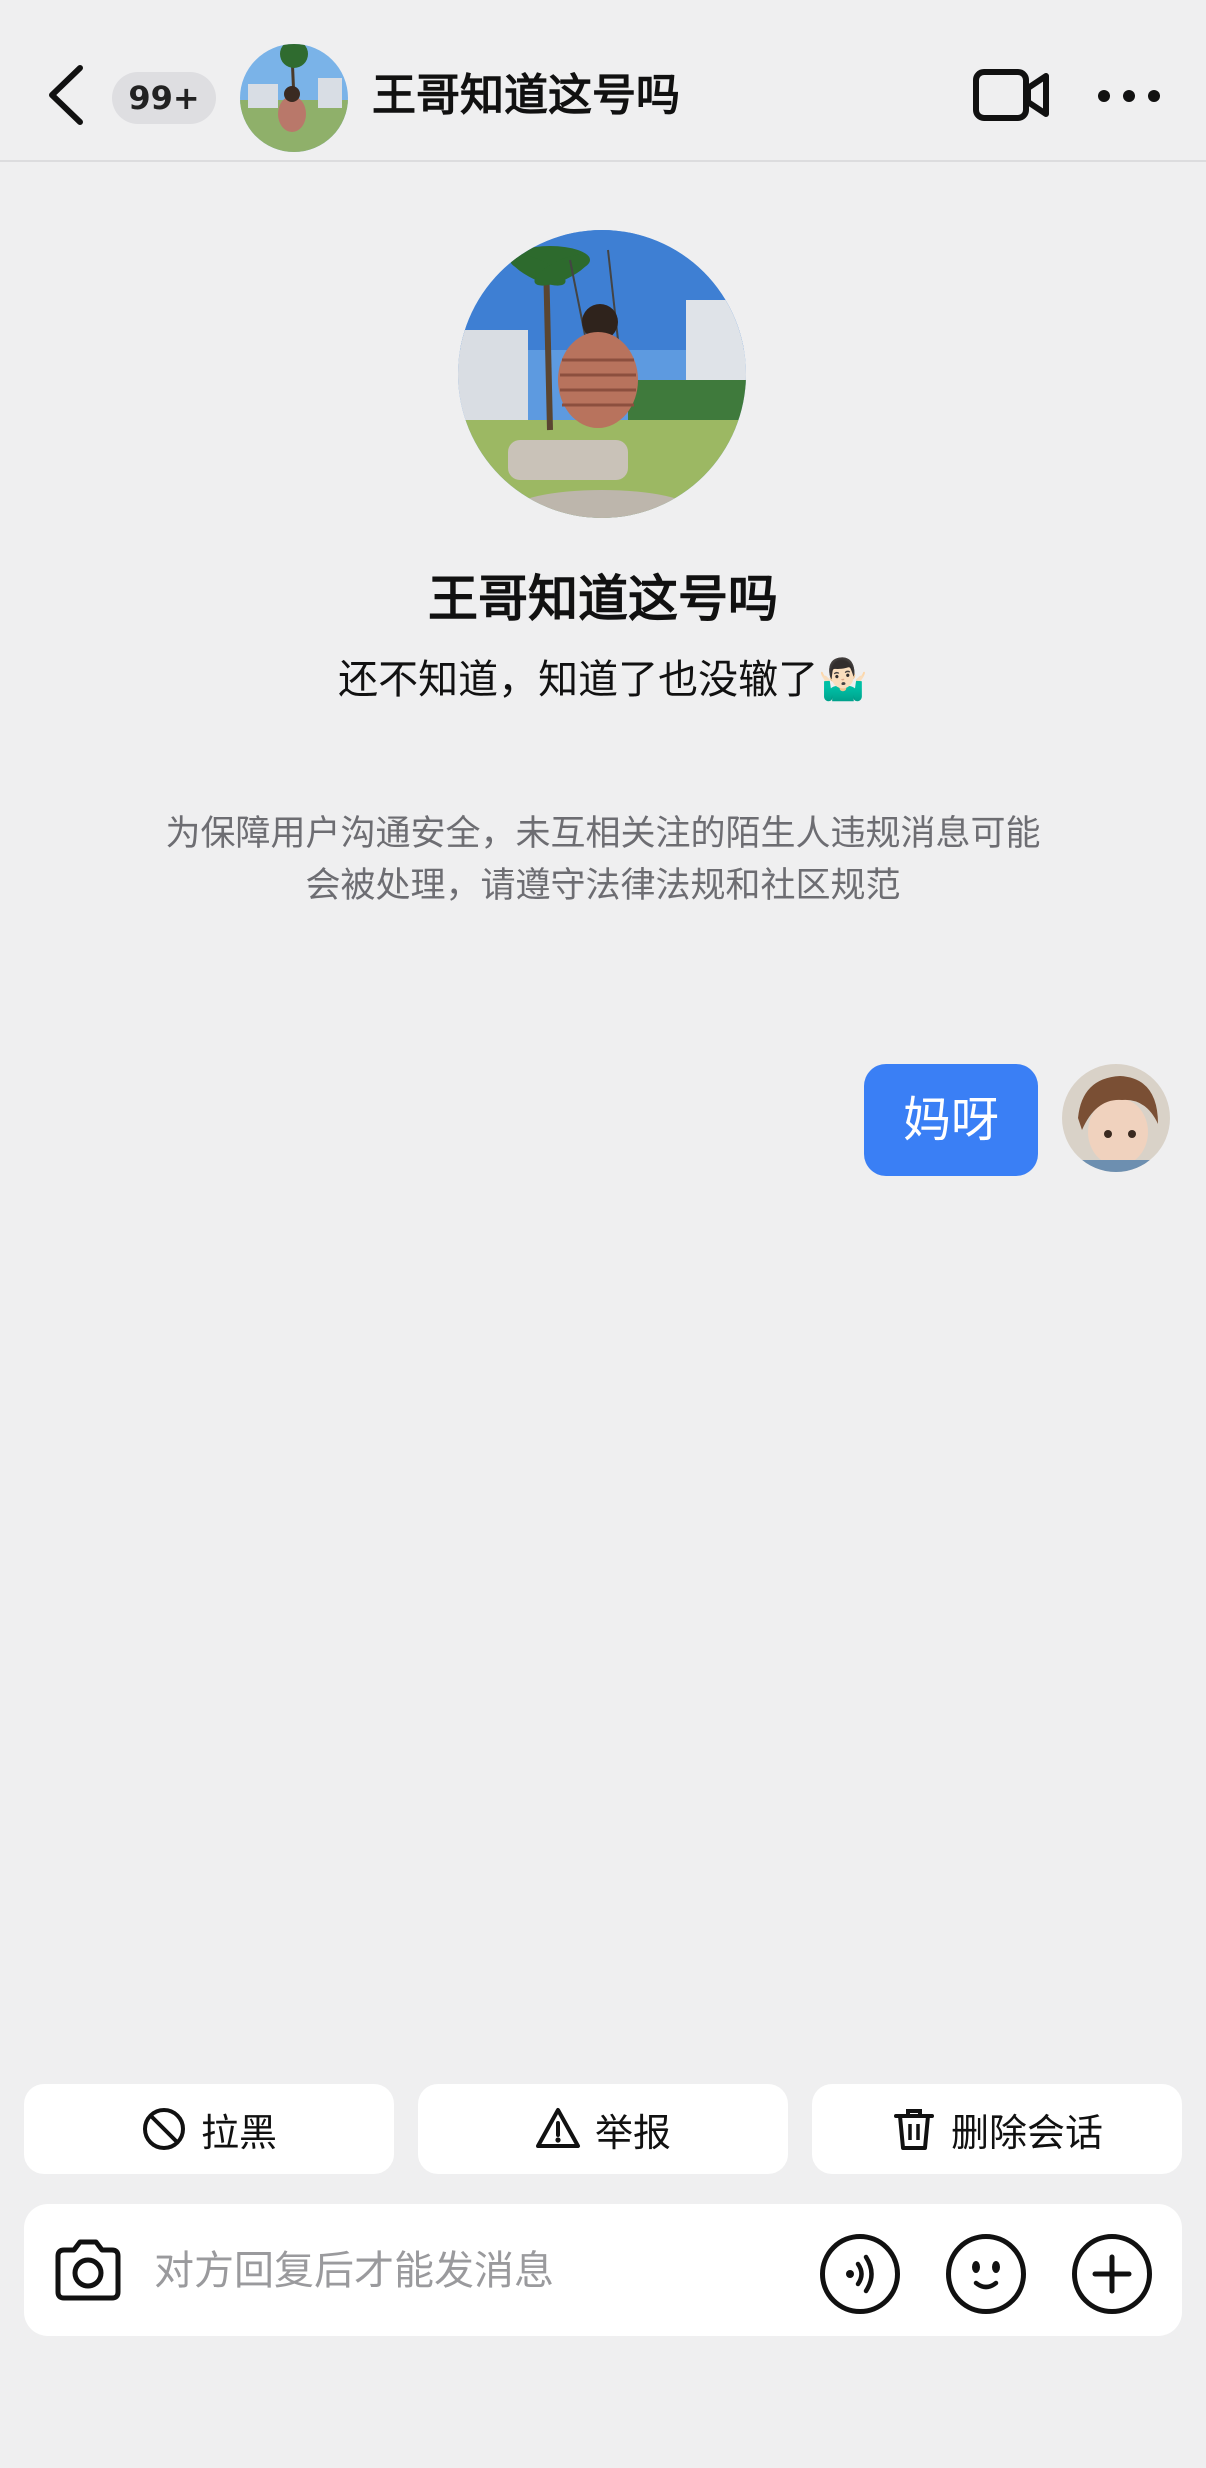  I want to click on safety-notice-line: 会被处理，请遵守法律法规和社区规范, so click(603, 886).